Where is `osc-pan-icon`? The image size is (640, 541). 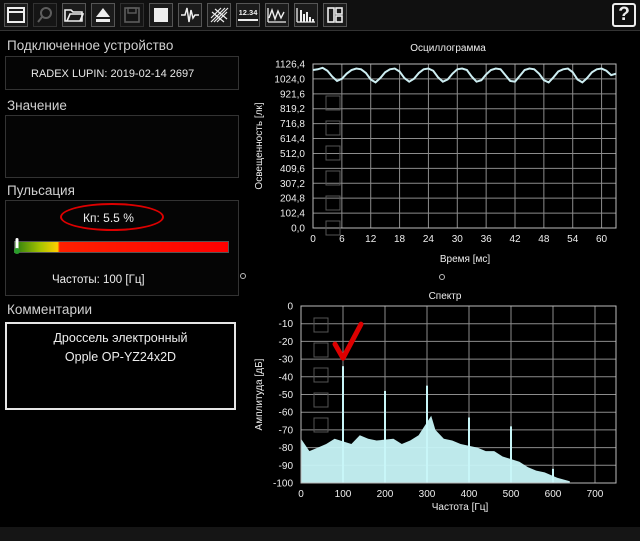
osc-pan-icon is located at coordinates (333, 128).